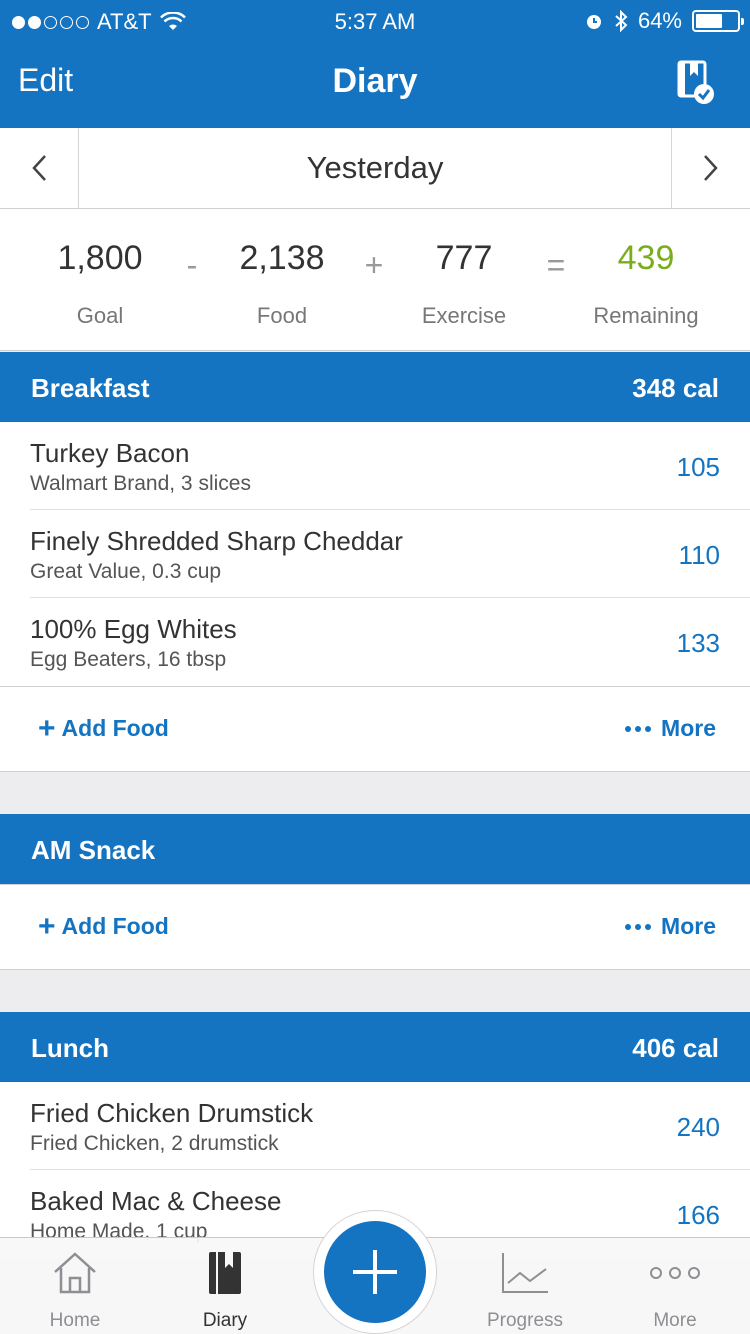  Describe the element at coordinates (646, 258) in the screenshot. I see `remaining-value: 439` at that location.